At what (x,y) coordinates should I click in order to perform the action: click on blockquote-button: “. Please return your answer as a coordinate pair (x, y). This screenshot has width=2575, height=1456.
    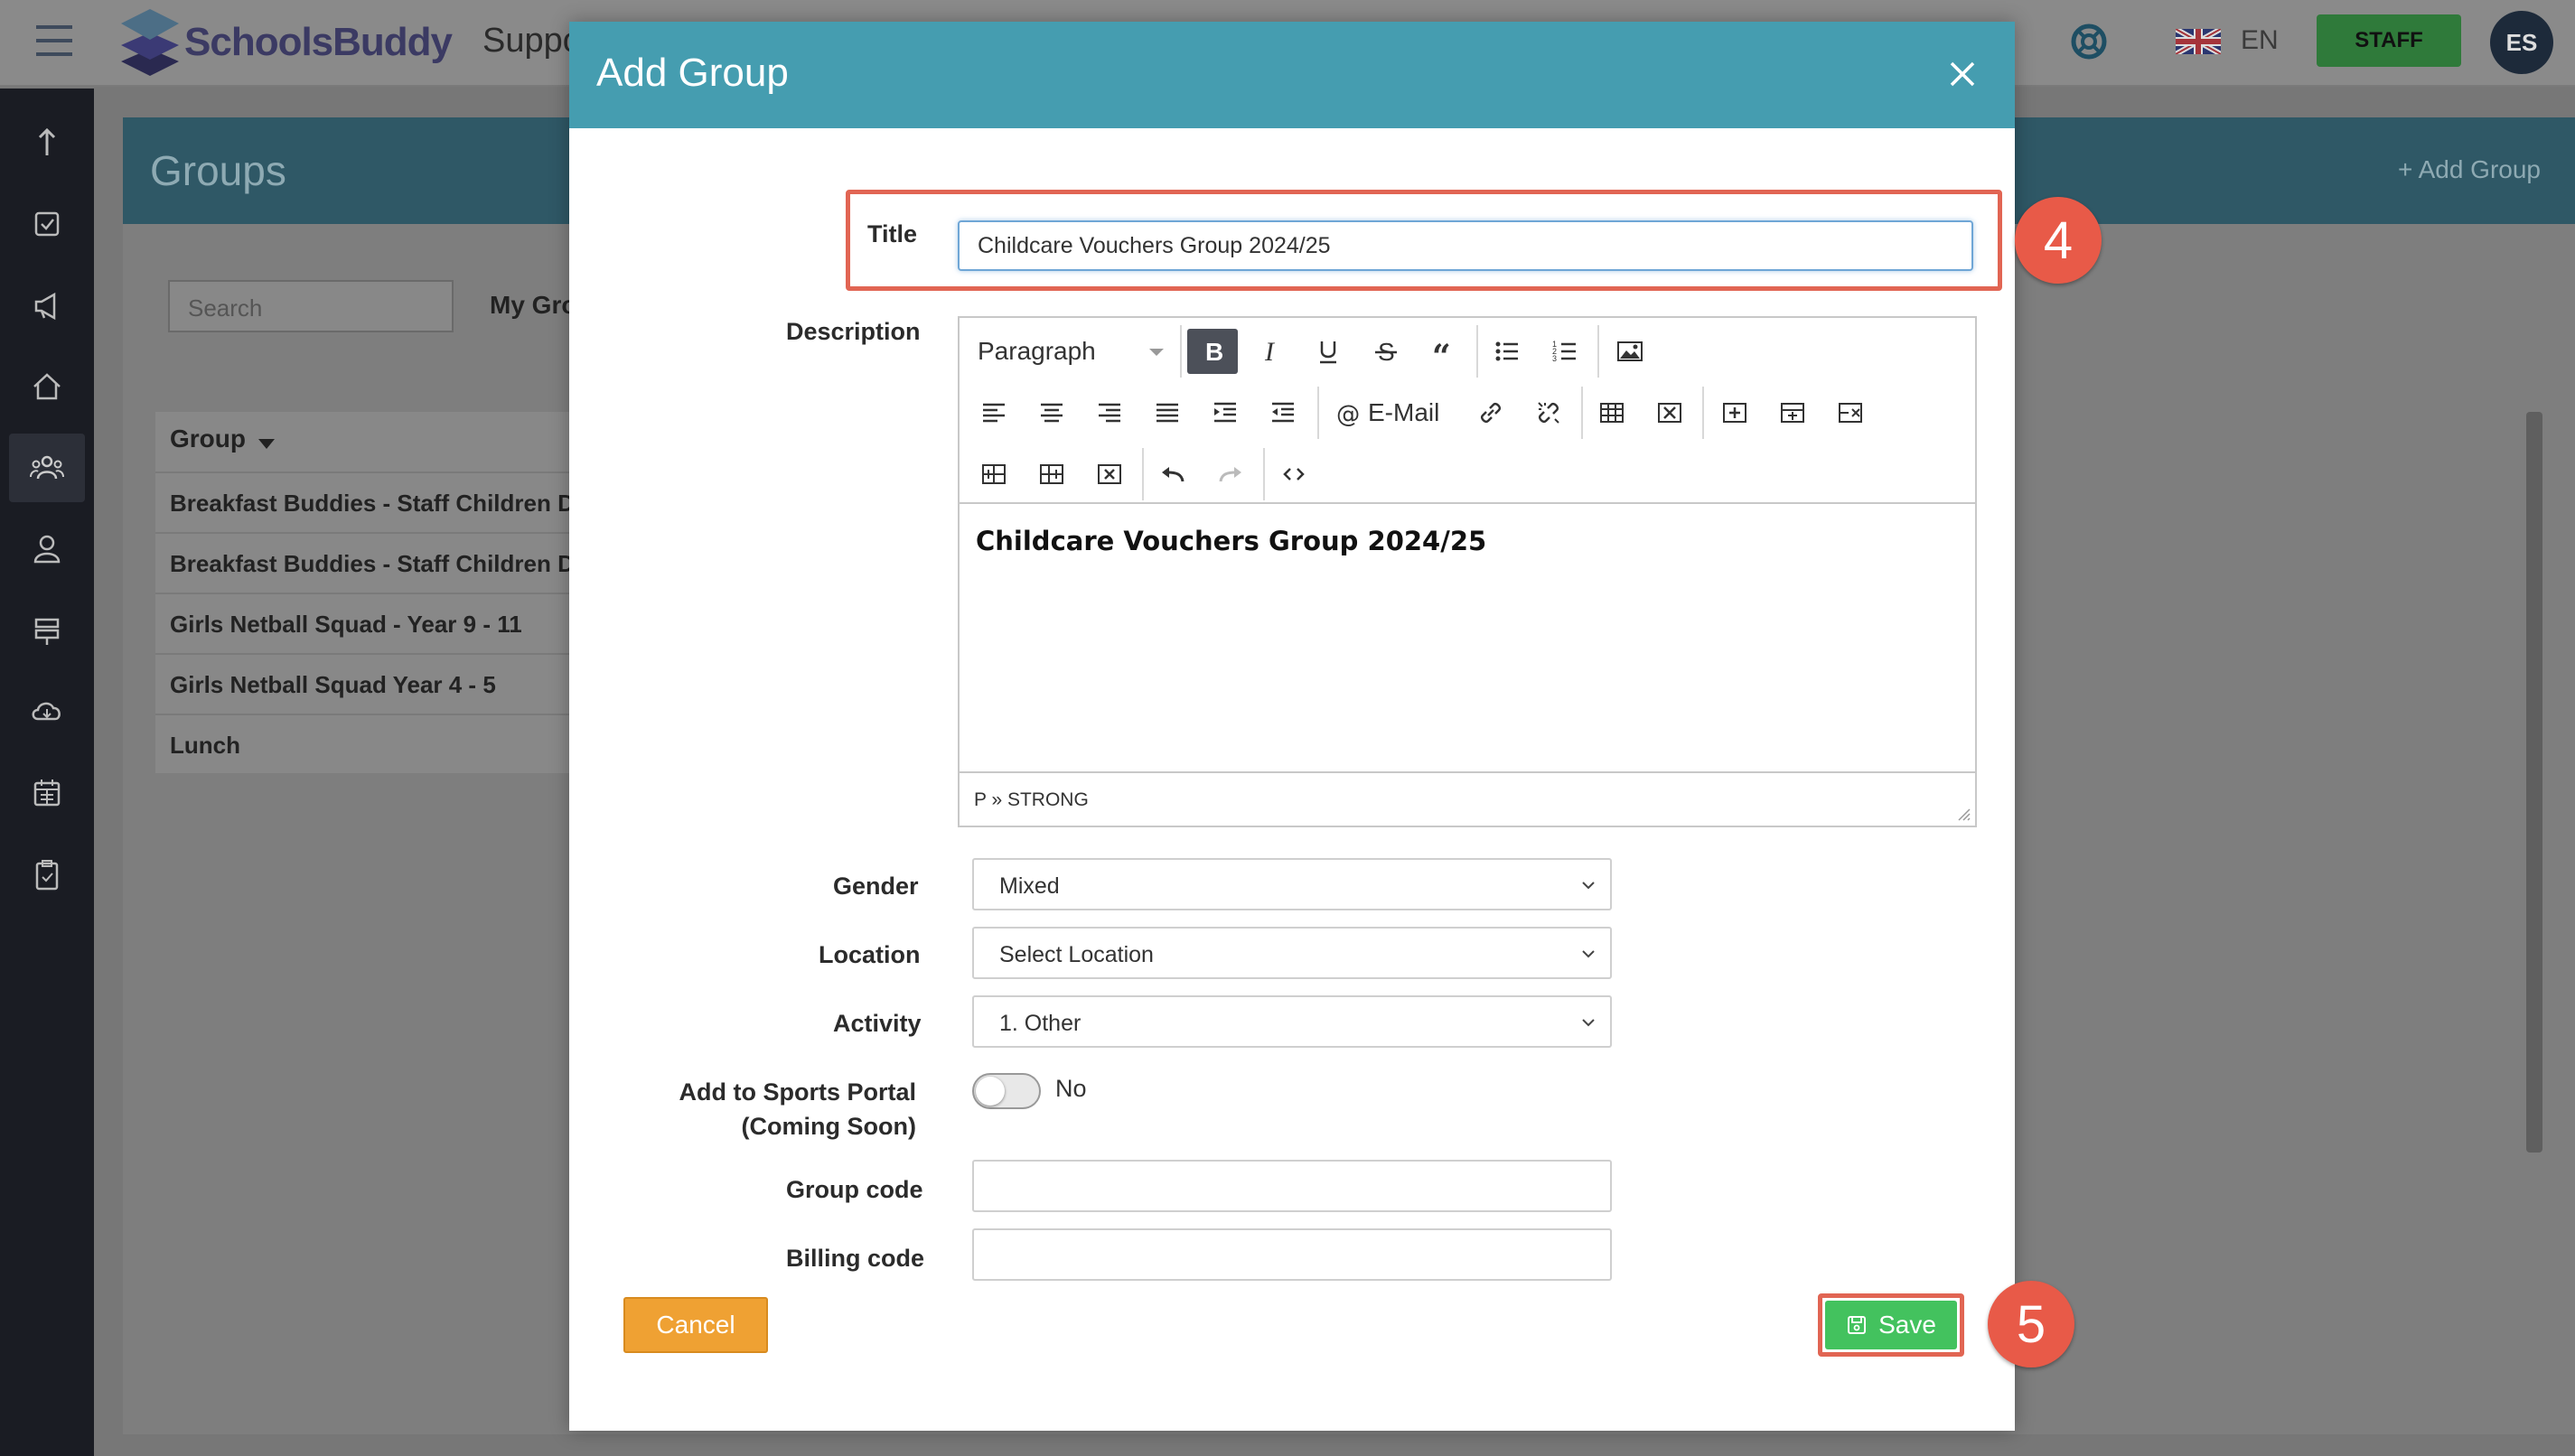
    Looking at the image, I should click on (1444, 352).